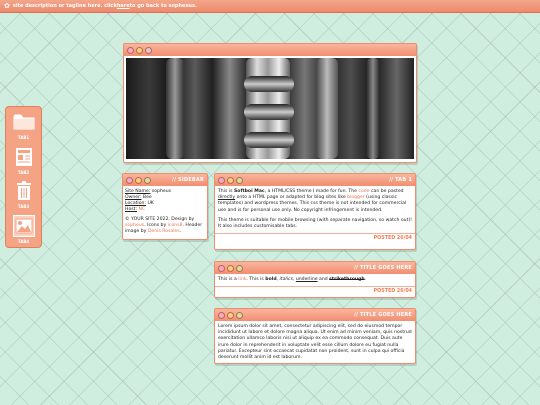 The image size is (540, 405). Describe the element at coordinates (400, 180) in the screenshot. I see `window-title: // TAB 1` at that location.